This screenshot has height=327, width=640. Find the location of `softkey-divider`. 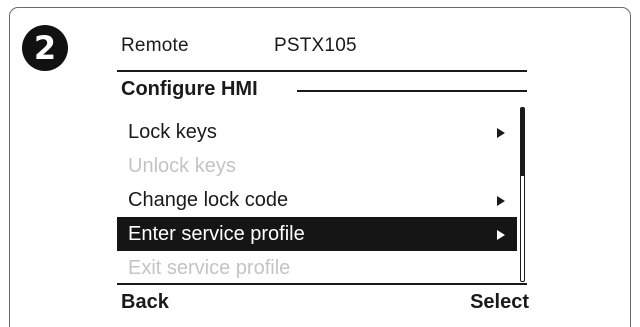

softkey-divider is located at coordinates (322, 284).